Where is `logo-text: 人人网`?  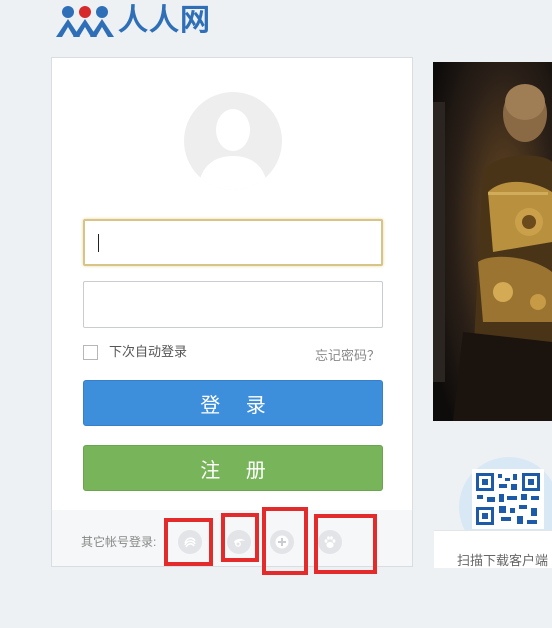 logo-text: 人人网 is located at coordinates (164, 20).